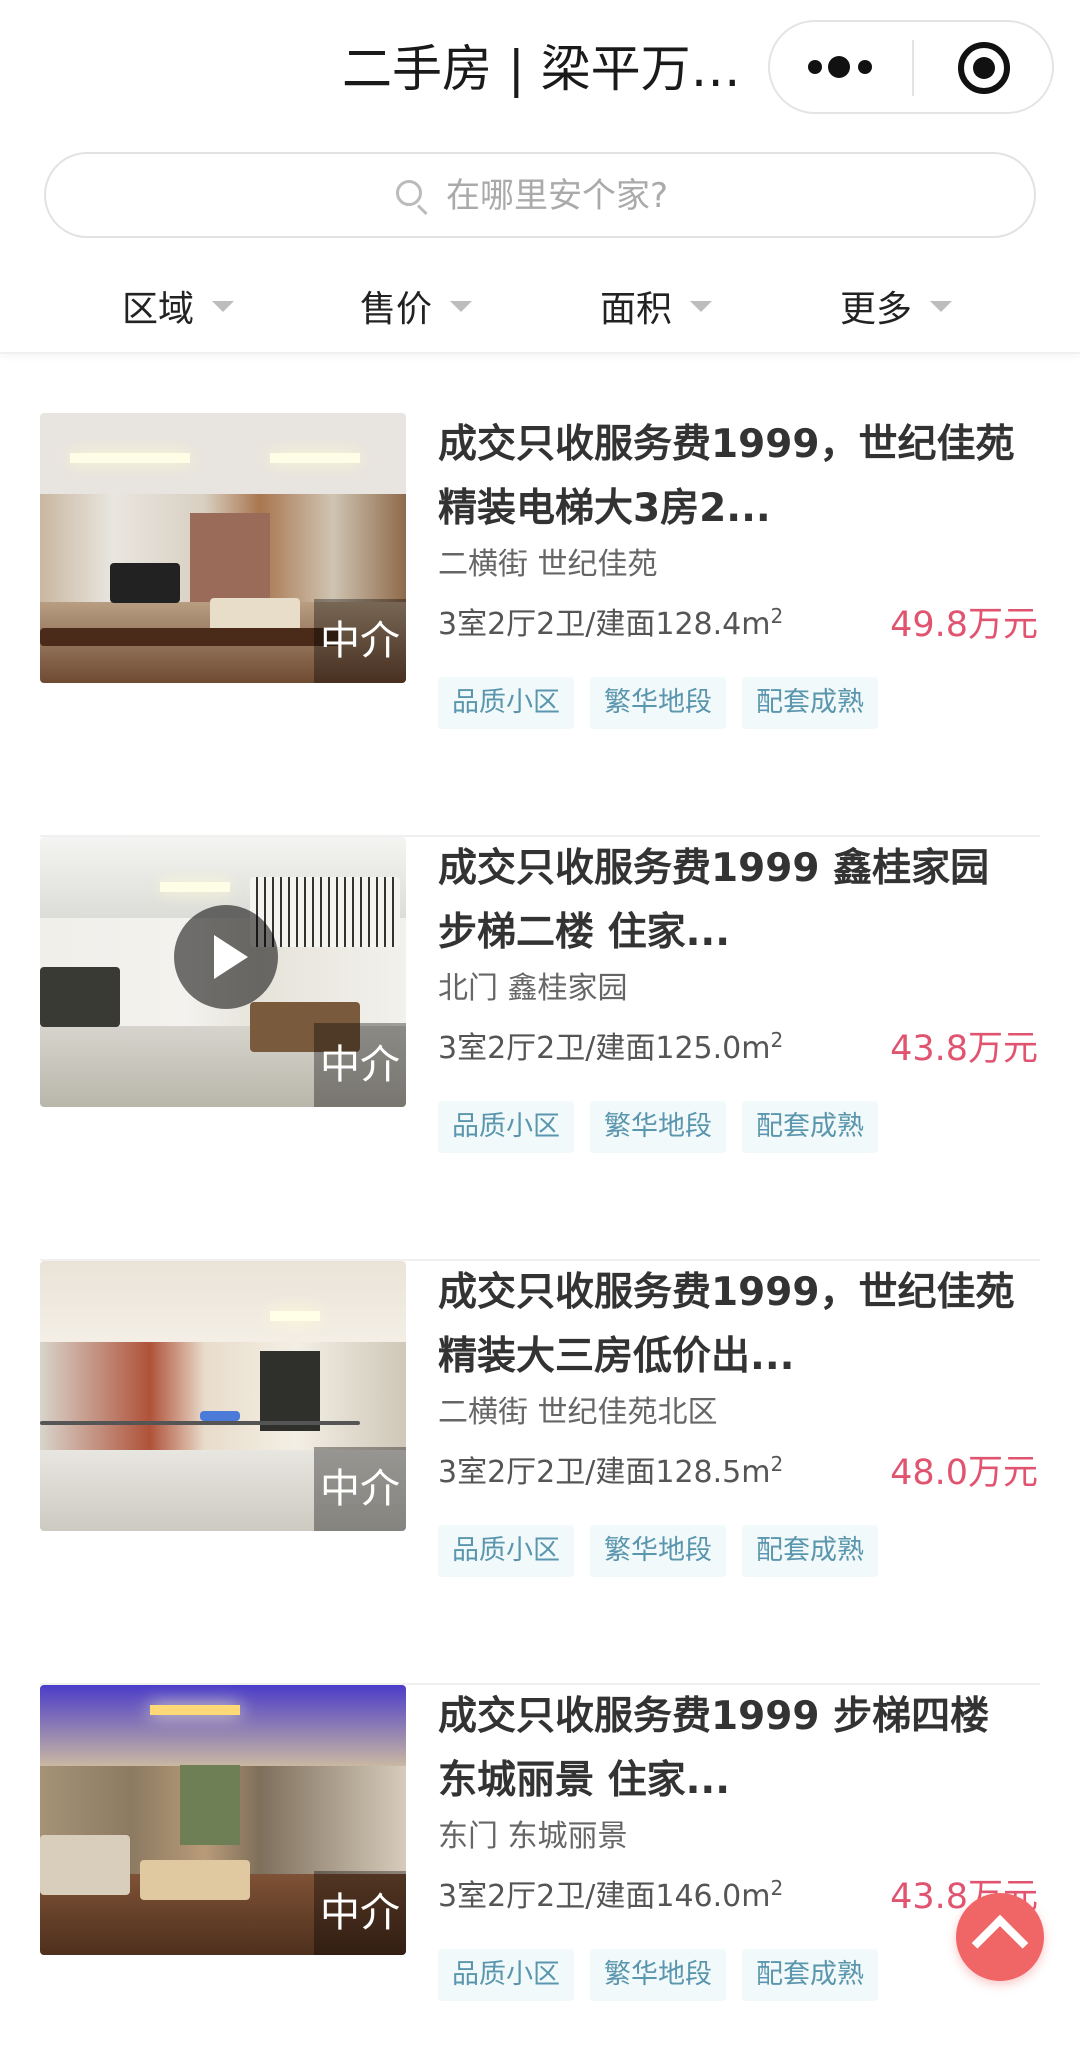  I want to click on search-icon, so click(413, 198).